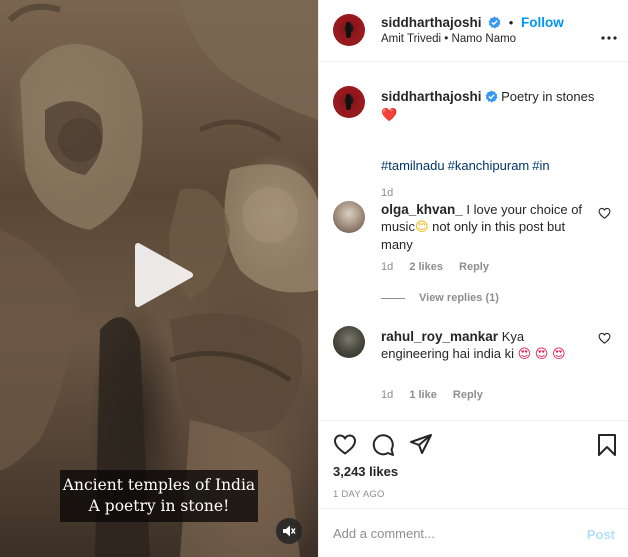  I want to click on header-user-line: siddharthajoshi • Follow, so click(472, 22).